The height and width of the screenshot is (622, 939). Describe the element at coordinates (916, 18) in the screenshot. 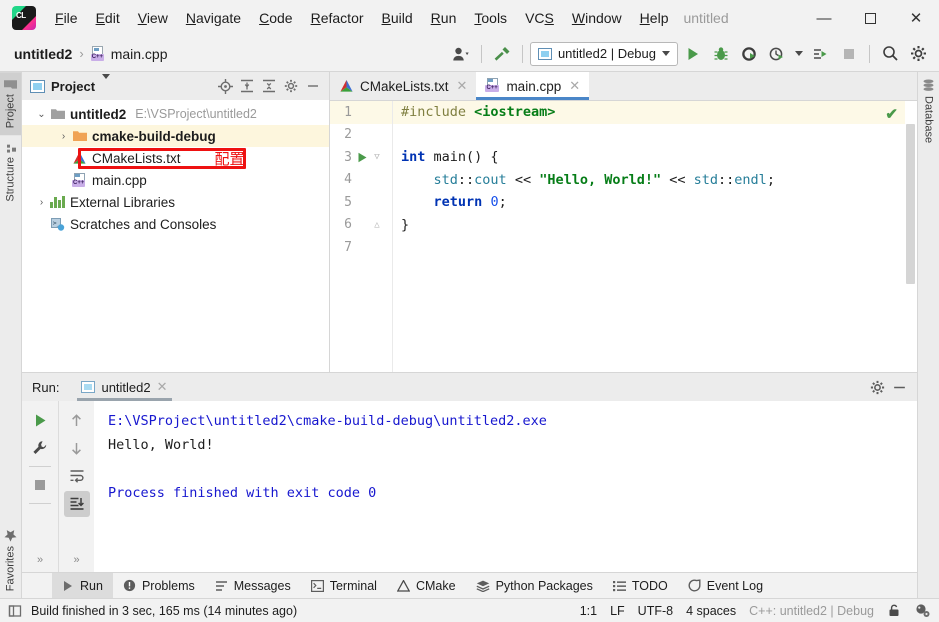

I see `close-button: ✕` at that location.